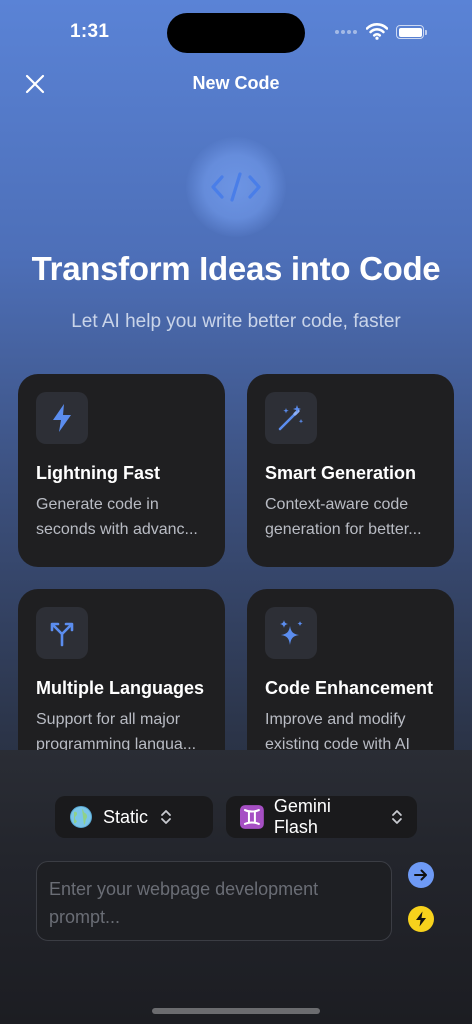 Image resolution: width=472 pixels, height=1024 pixels. Describe the element at coordinates (348, 33) in the screenshot. I see `cellular-signal-icon` at that location.